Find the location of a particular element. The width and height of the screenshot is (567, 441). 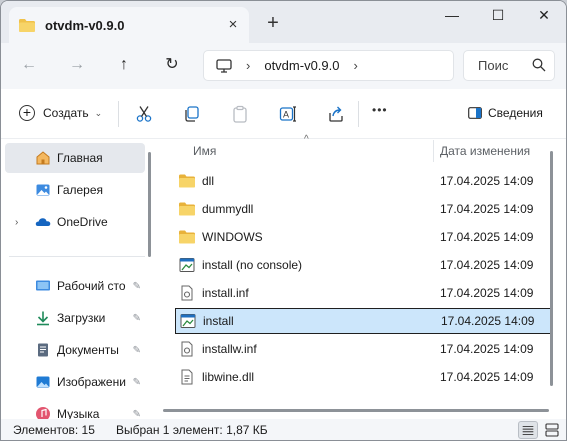

up-button: ↑ is located at coordinates (124, 66).